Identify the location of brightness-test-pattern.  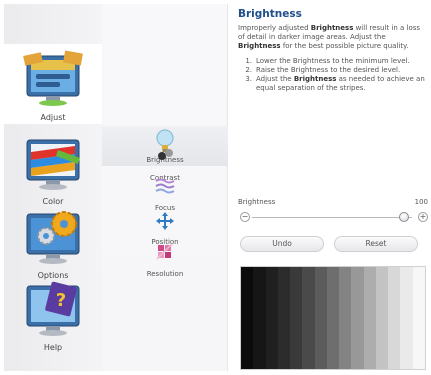
(333, 318).